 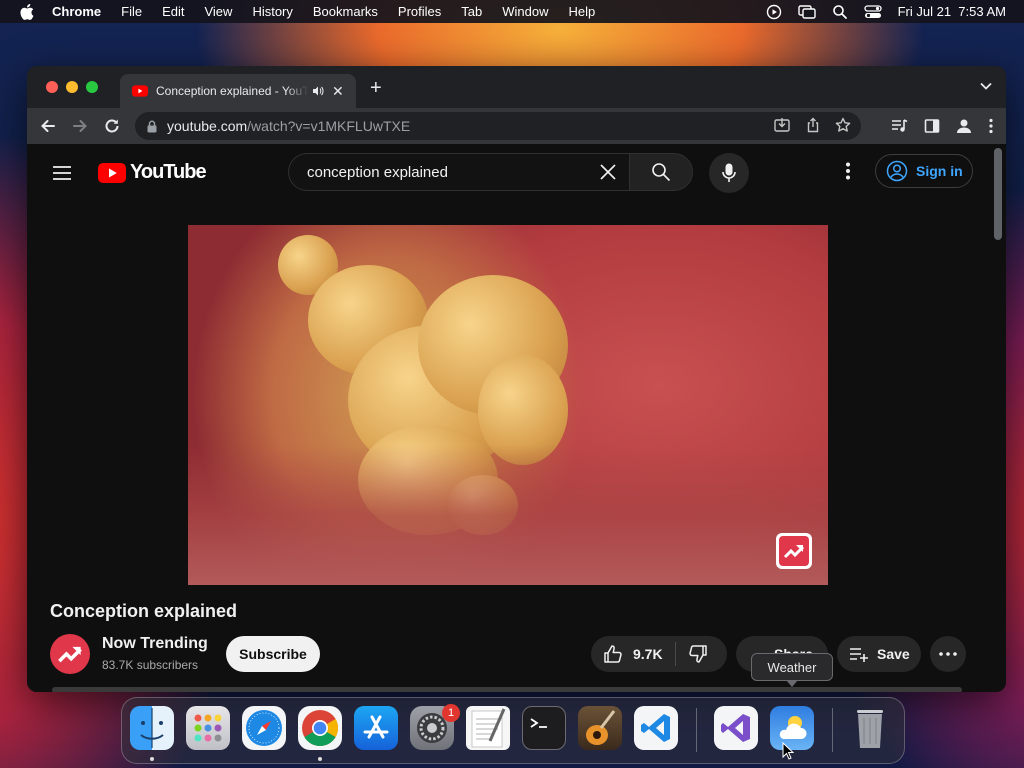 What do you see at coordinates (329, 126) in the screenshot?
I see `url-path: /watch?v=v1MKFLUwTXE` at bounding box center [329, 126].